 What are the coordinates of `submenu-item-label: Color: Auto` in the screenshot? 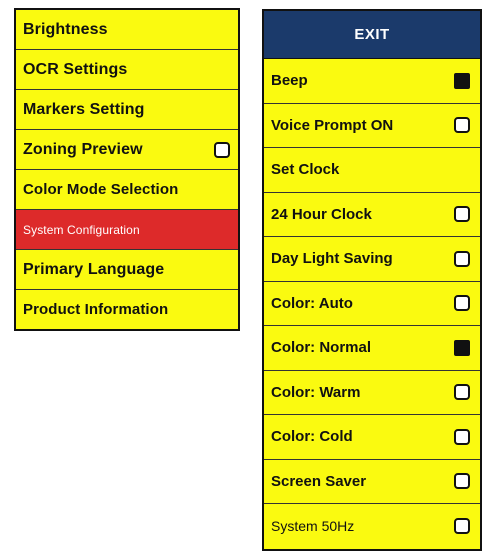 It's located at (312, 303).